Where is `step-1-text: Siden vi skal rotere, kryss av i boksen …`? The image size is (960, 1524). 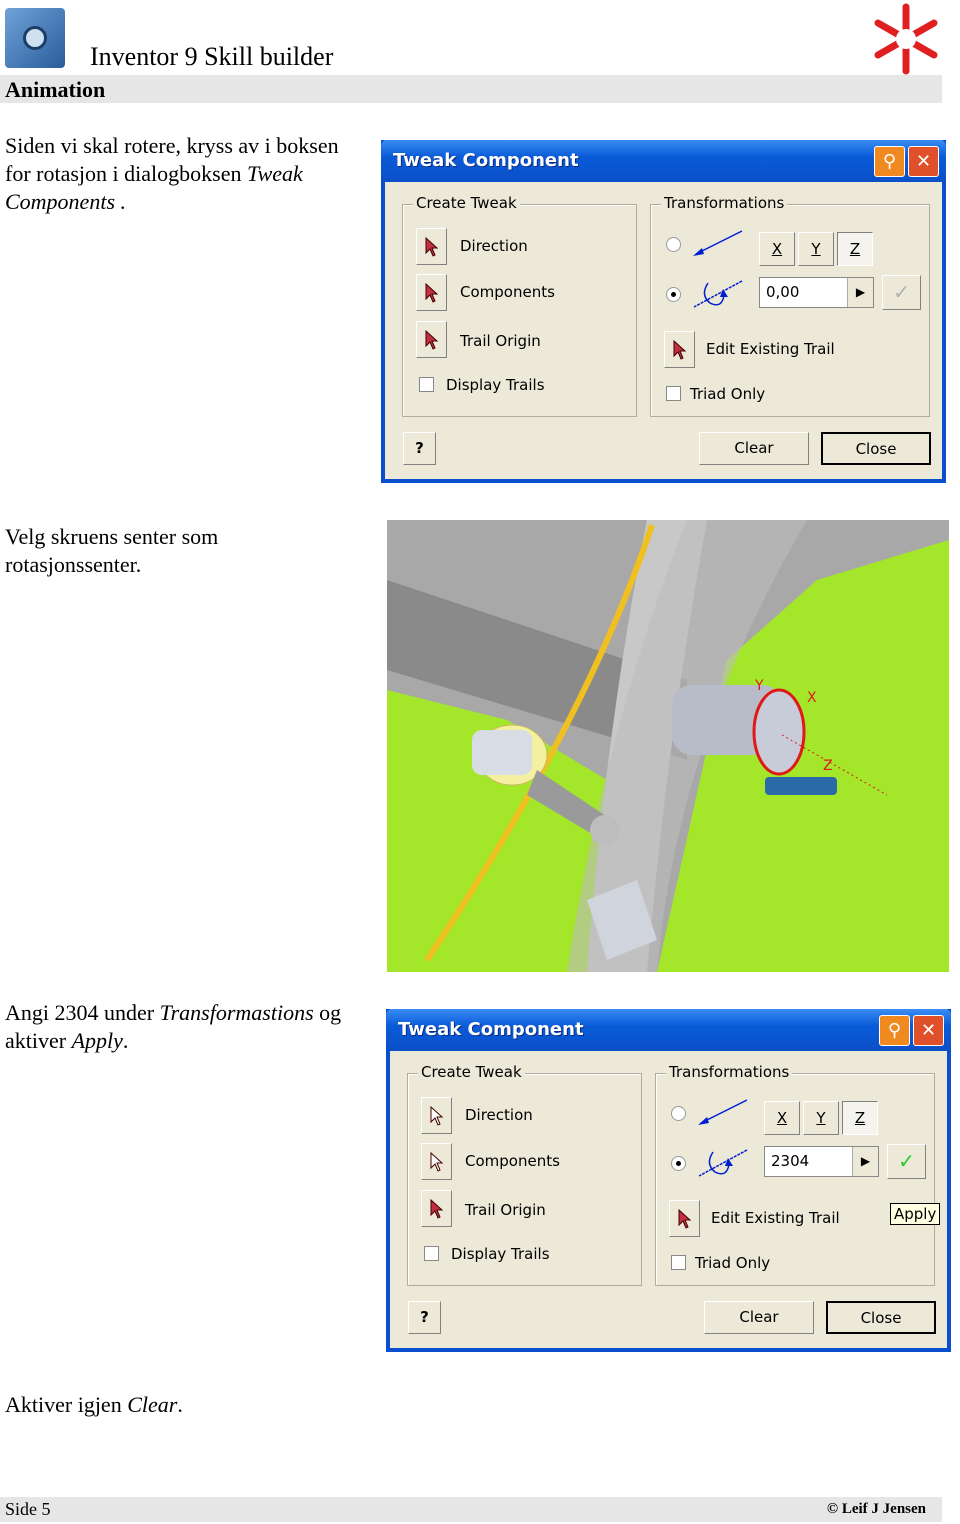 step-1-text: Siden vi skal rotere, kryss av i boksen … is located at coordinates (172, 173).